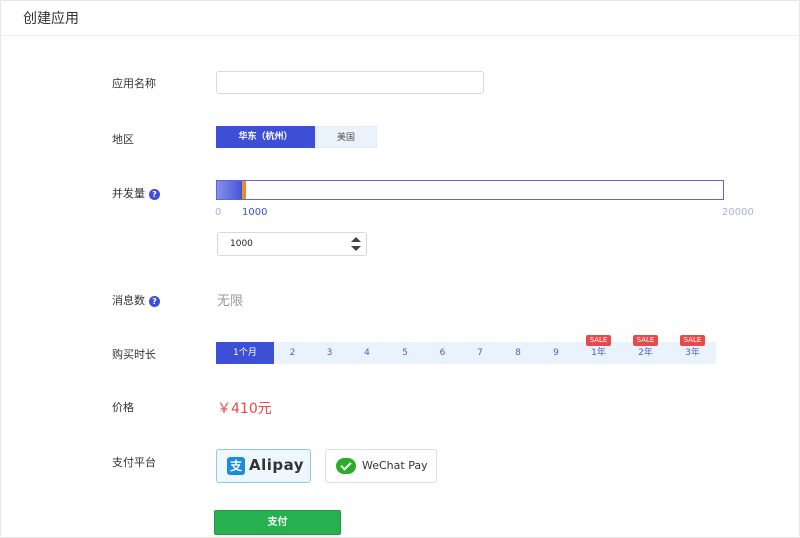 This screenshot has width=800, height=538. I want to click on app-name-label: 应用名称, so click(134, 83).